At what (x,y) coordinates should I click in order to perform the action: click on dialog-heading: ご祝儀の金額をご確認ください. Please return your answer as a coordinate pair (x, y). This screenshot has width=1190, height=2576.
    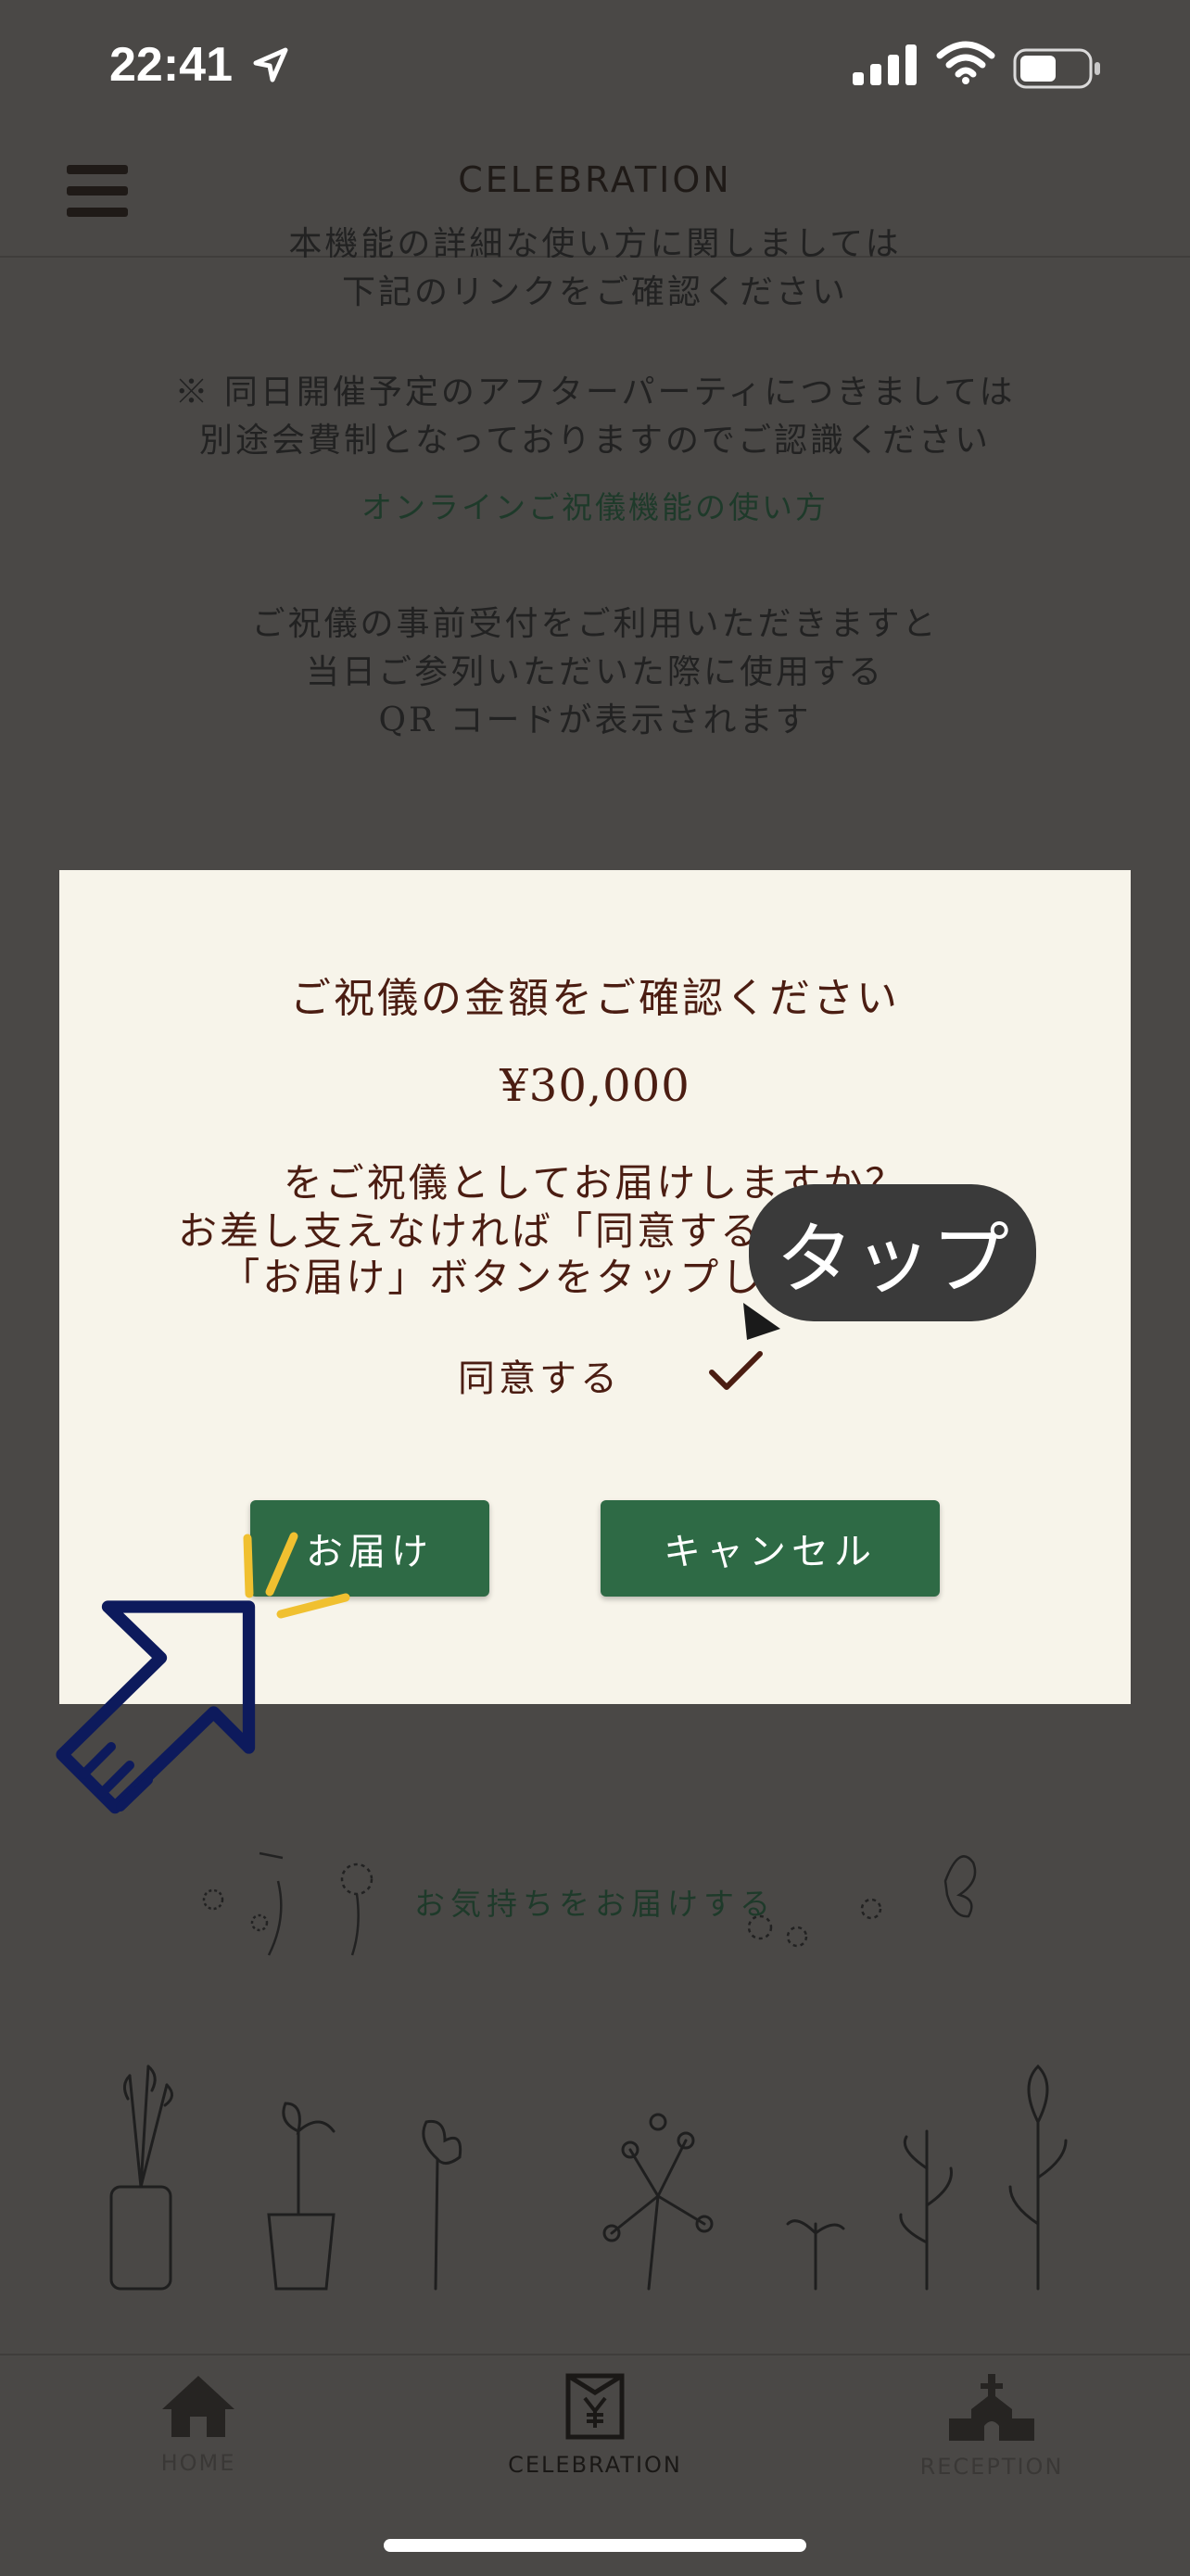
    Looking at the image, I should click on (595, 998).